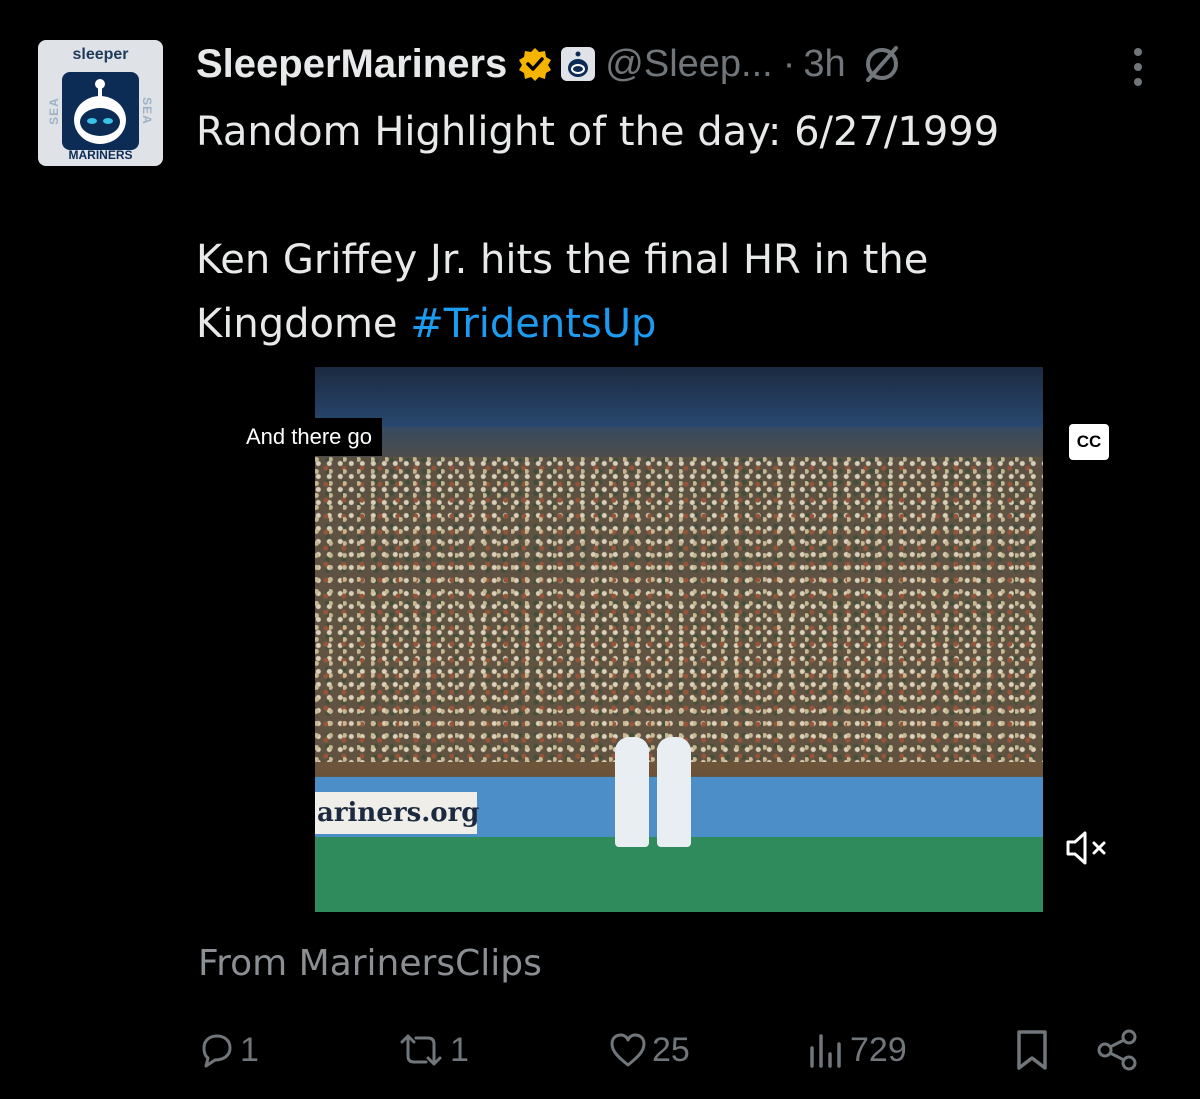 The height and width of the screenshot is (1099, 1200). I want to click on video-subtitle: And there go, so click(309, 437).